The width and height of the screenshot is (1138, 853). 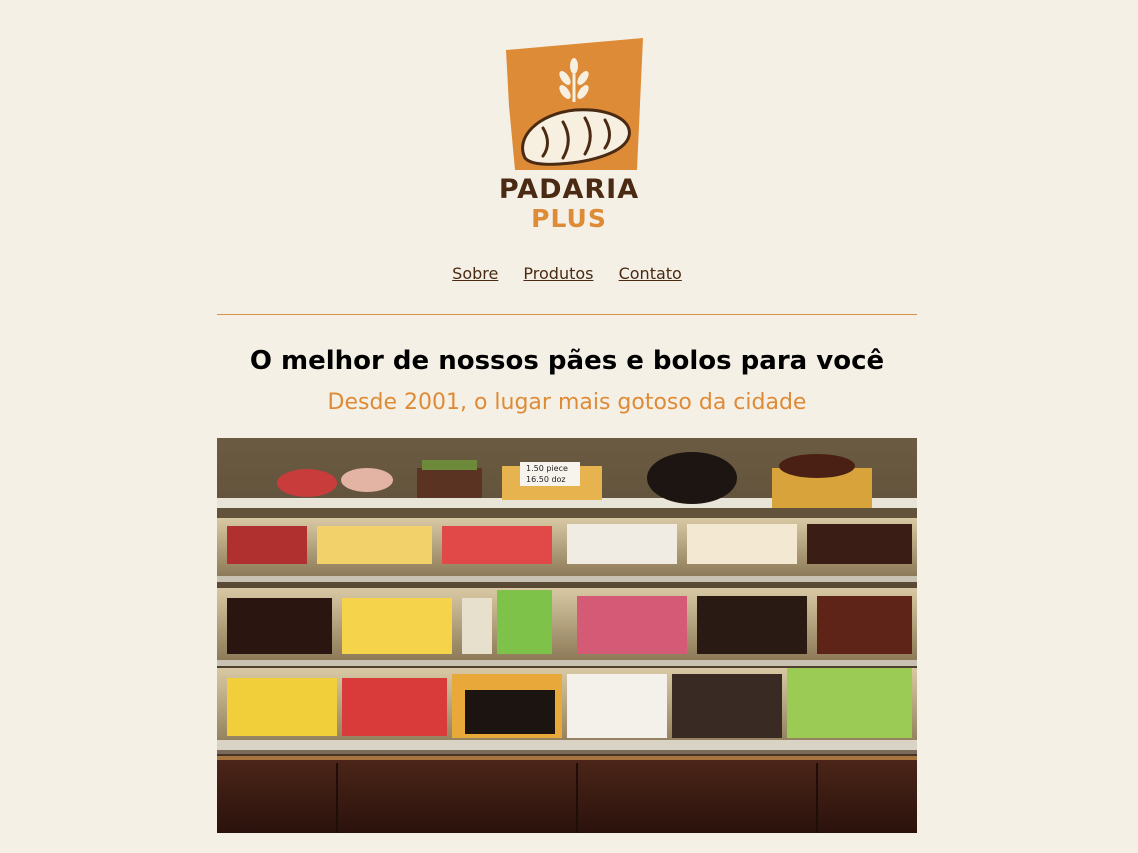 I want to click on bakery-logo: PADARIA PLUS, so click(x=572, y=136).